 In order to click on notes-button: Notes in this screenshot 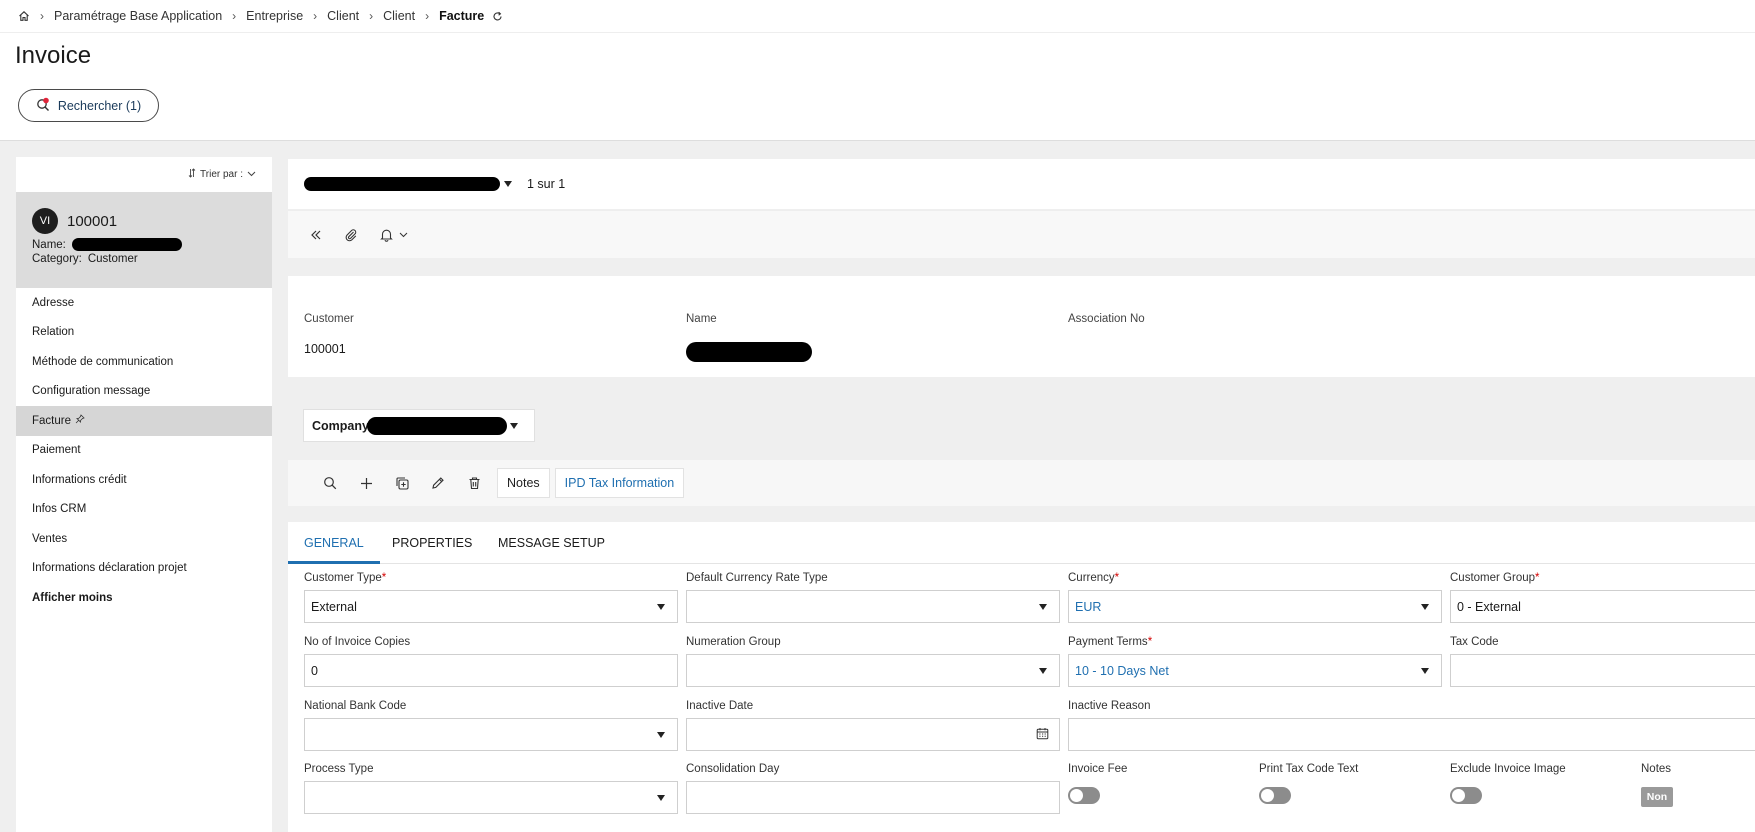, I will do `click(523, 483)`.